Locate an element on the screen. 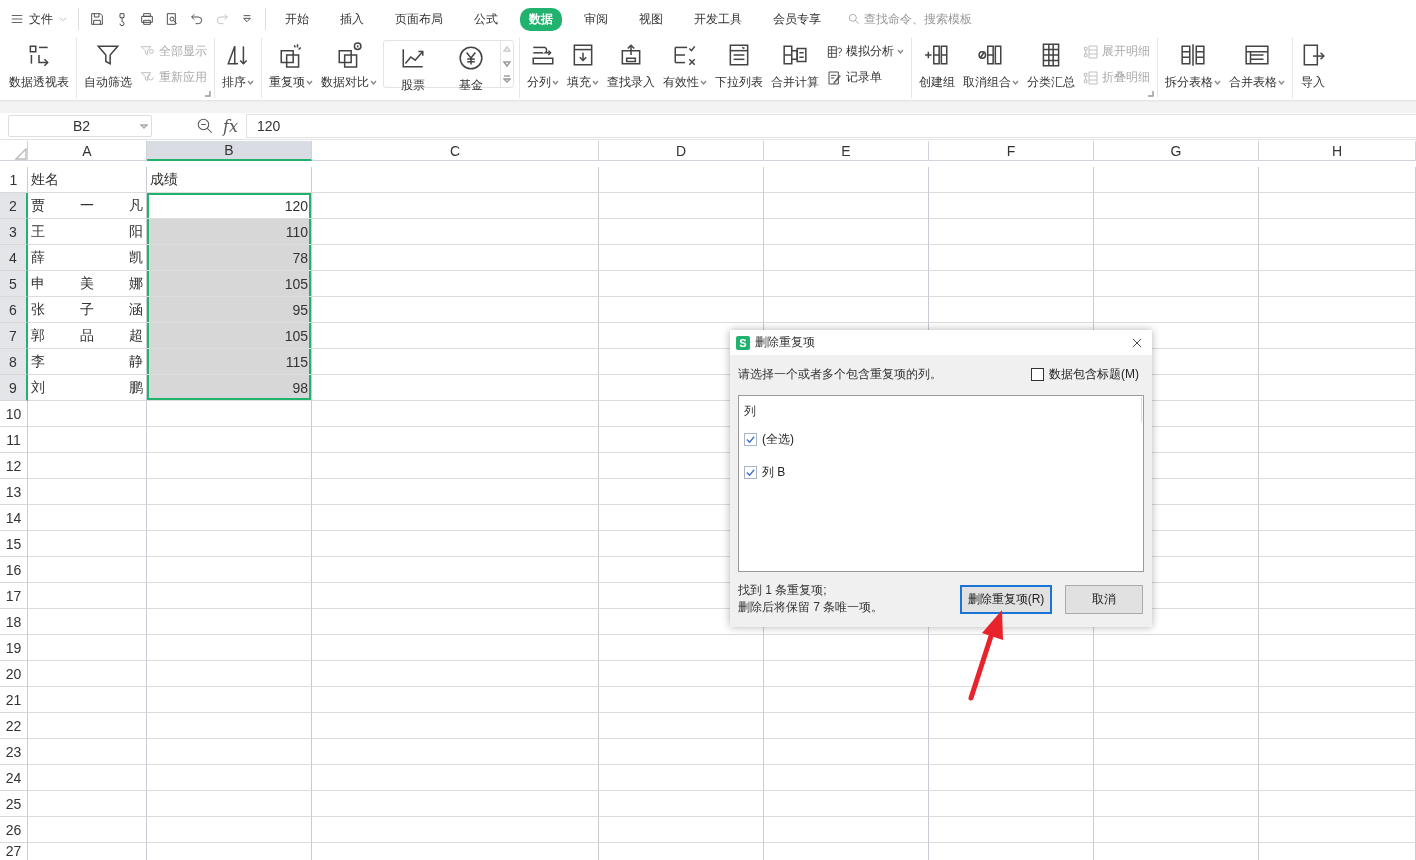 The image size is (1416, 860). ribbon-button: 排序 is located at coordinates (238, 64).